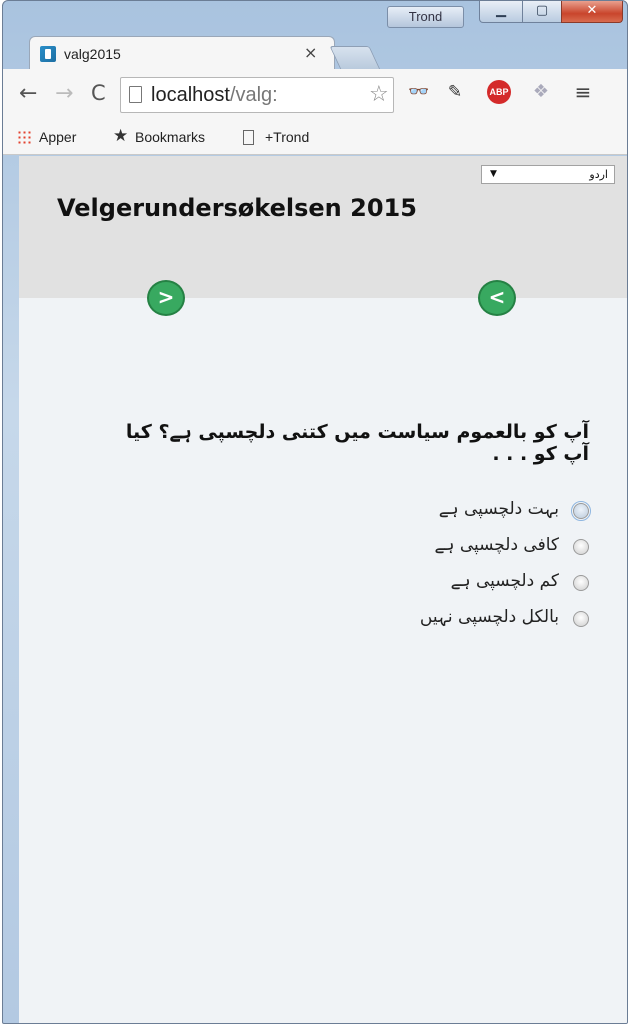 This screenshot has width=631, height=1026. I want to click on next-button: <, so click(497, 298).